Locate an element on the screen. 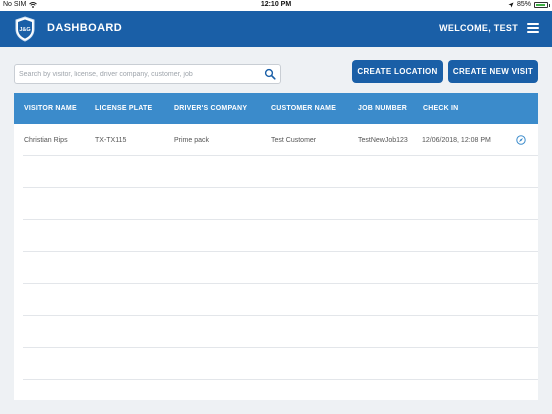  location-arrow-icon is located at coordinates (511, 4).